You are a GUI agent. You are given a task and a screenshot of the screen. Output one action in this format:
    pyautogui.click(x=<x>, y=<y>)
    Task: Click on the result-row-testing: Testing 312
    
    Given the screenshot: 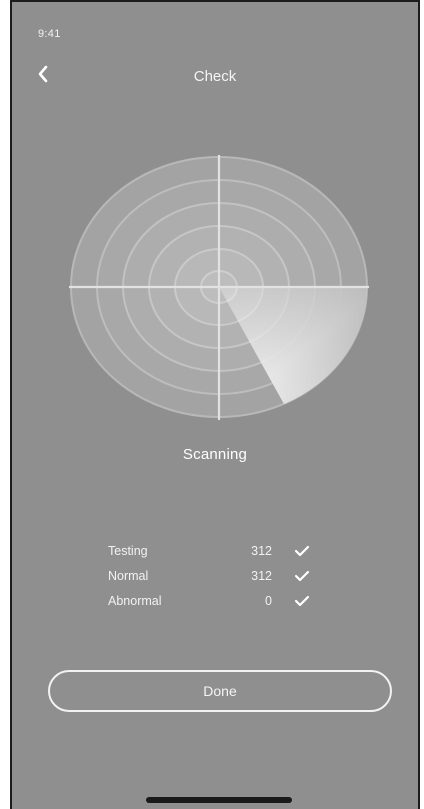 What is the action you would take?
    pyautogui.click(x=213, y=554)
    